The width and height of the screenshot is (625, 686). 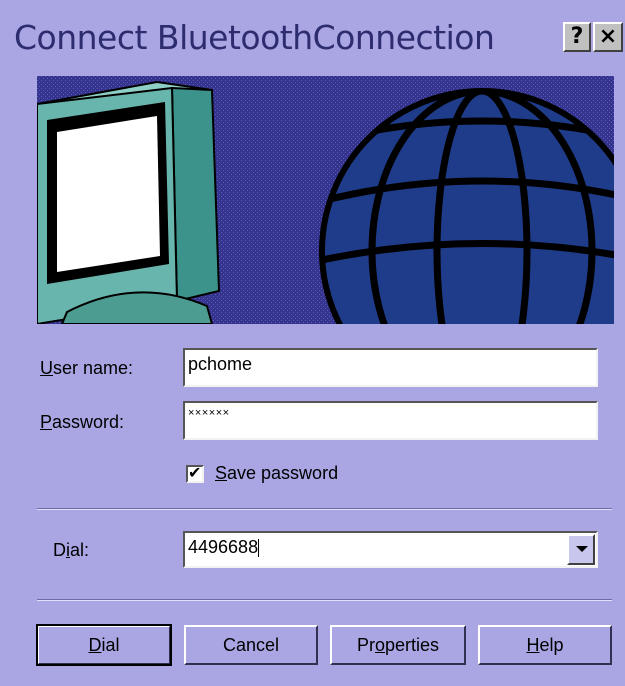 I want to click on password-input: ××××××, so click(x=390, y=420).